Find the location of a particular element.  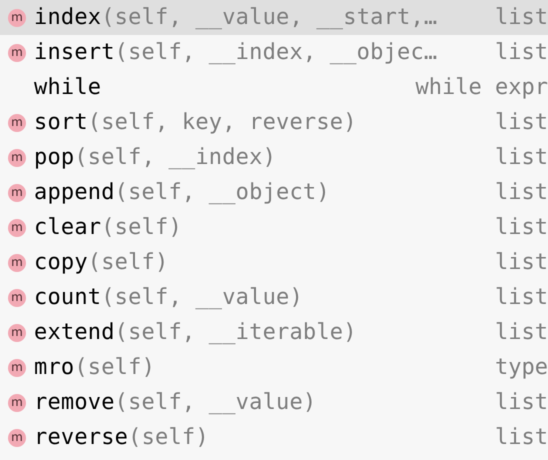

completion-item: m index(self, __value, __start,… list is located at coordinates (274, 17).